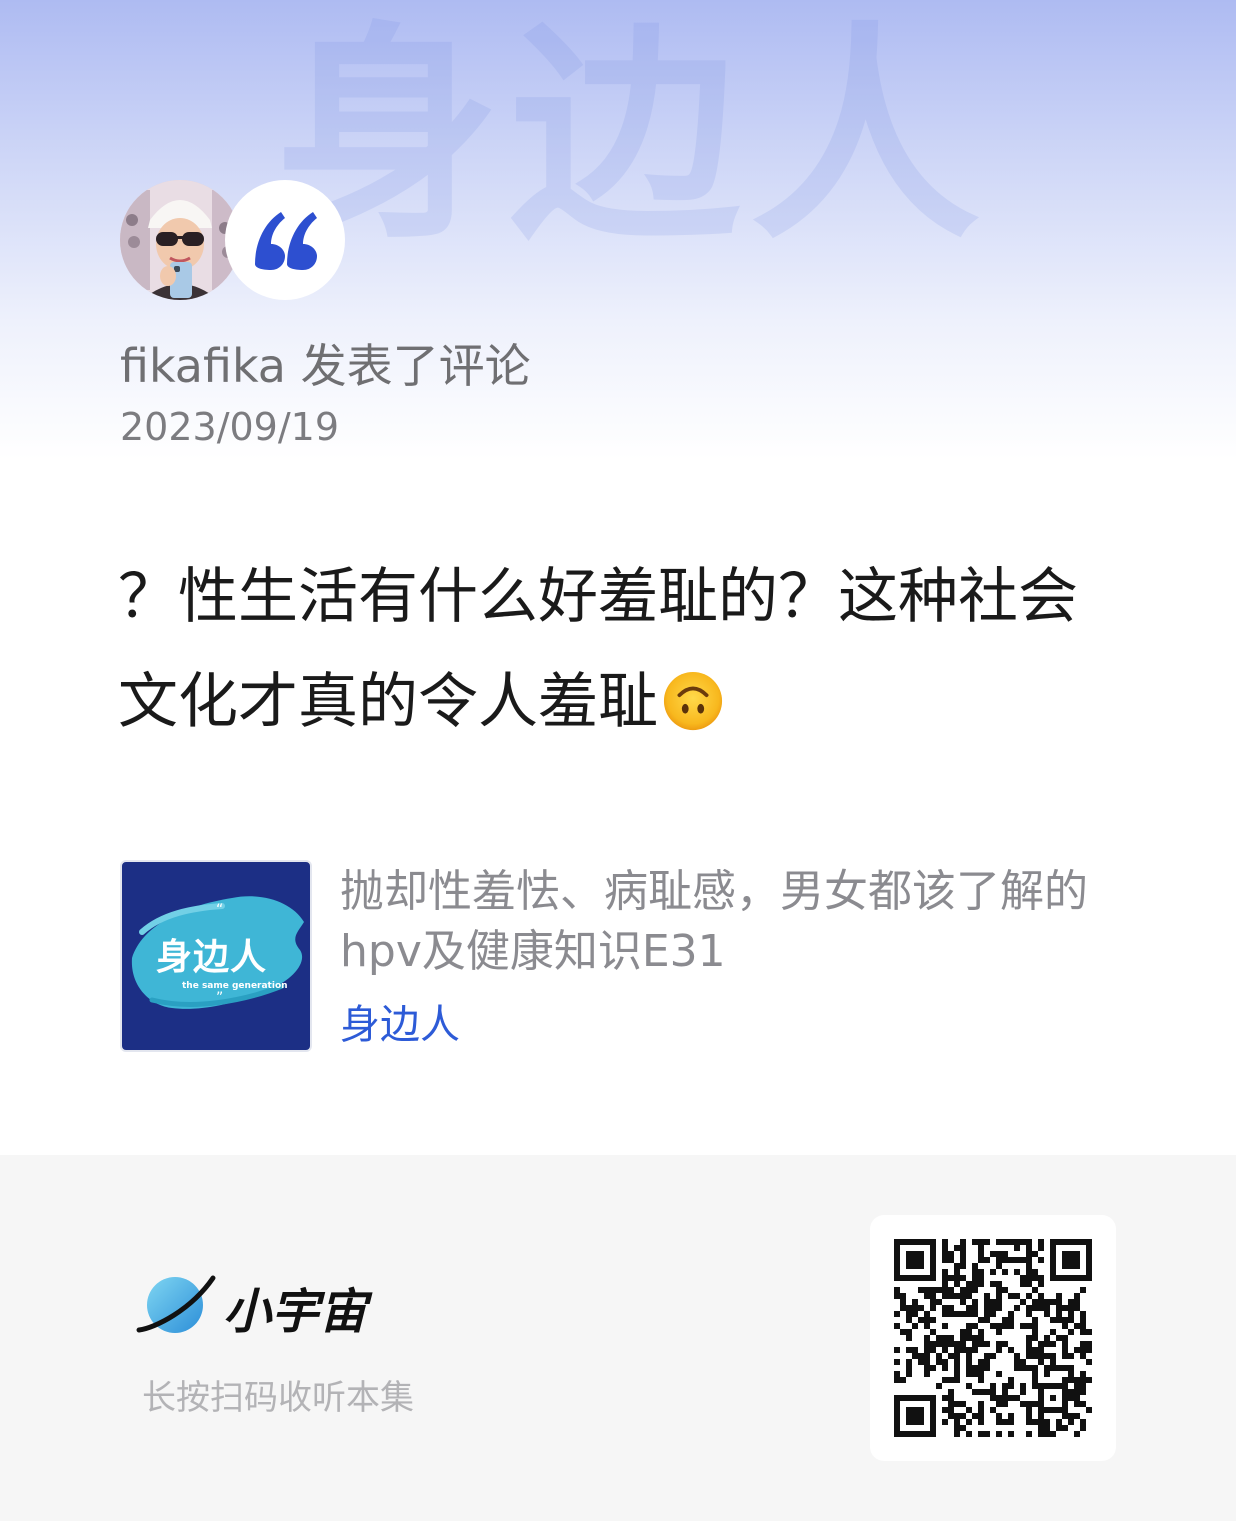 The width and height of the screenshot is (1236, 1521). Describe the element at coordinates (630, 137) in the screenshot. I see `header-watermark: 身边人` at that location.